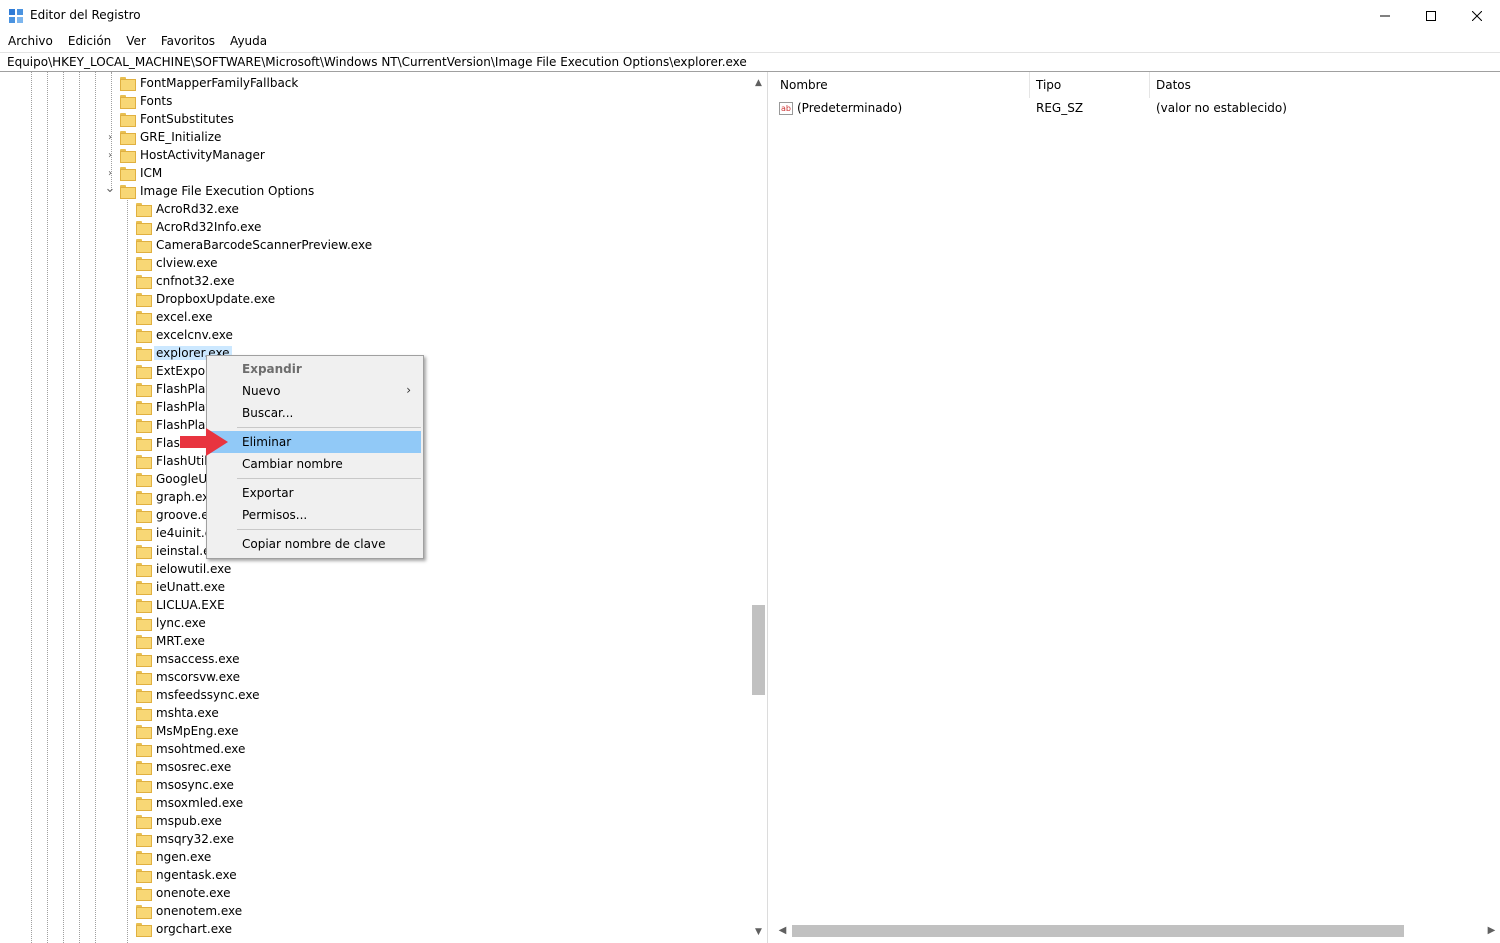  What do you see at coordinates (174, 317) in the screenshot?
I see `tree-node: excel.exe` at bounding box center [174, 317].